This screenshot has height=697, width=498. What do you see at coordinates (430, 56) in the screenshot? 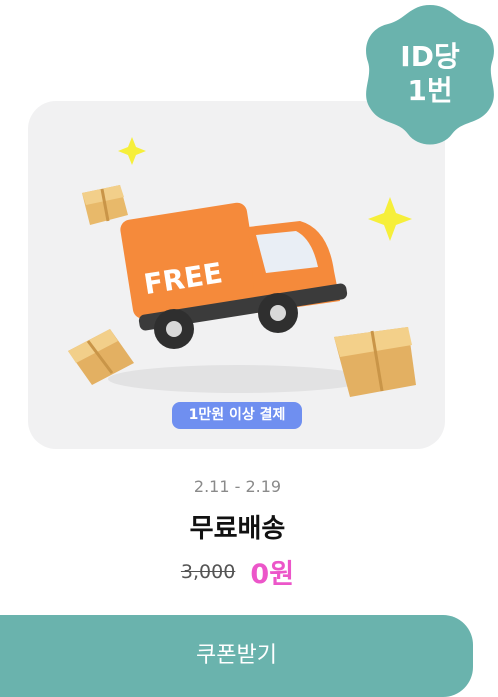
I see `badge-line-1: ID당` at bounding box center [430, 56].